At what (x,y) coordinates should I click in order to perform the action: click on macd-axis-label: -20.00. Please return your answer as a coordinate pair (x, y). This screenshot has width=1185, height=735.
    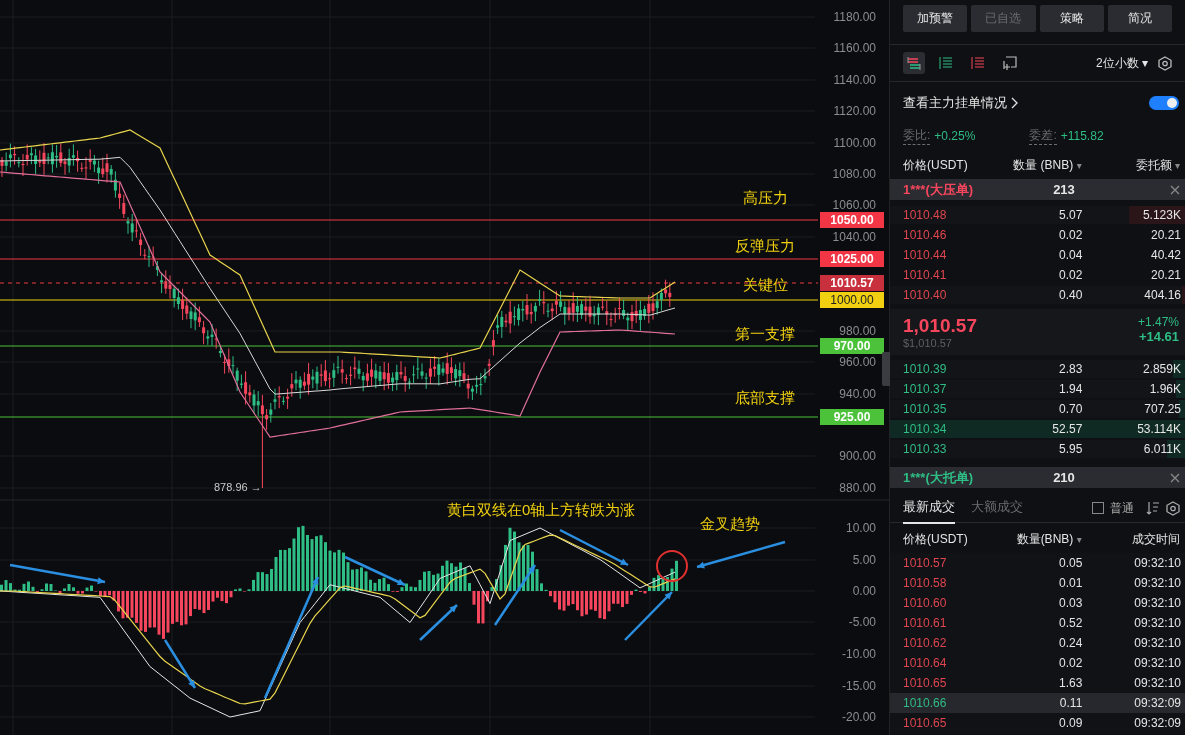
    Looking at the image, I should click on (858, 717).